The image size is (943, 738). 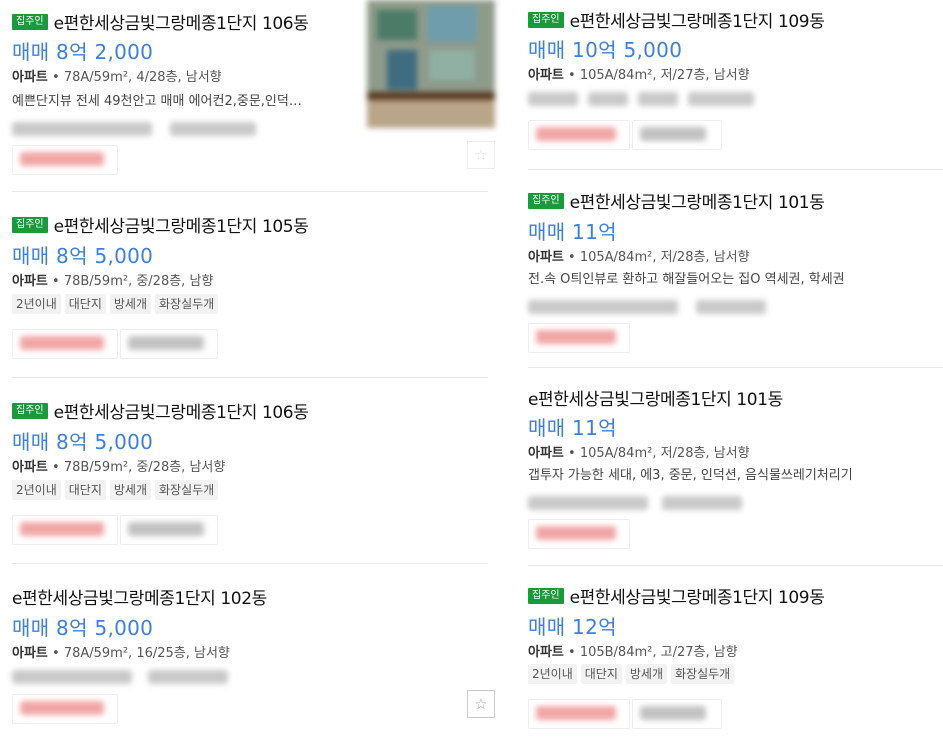 I want to click on tag: 화장실두개, so click(x=187, y=304).